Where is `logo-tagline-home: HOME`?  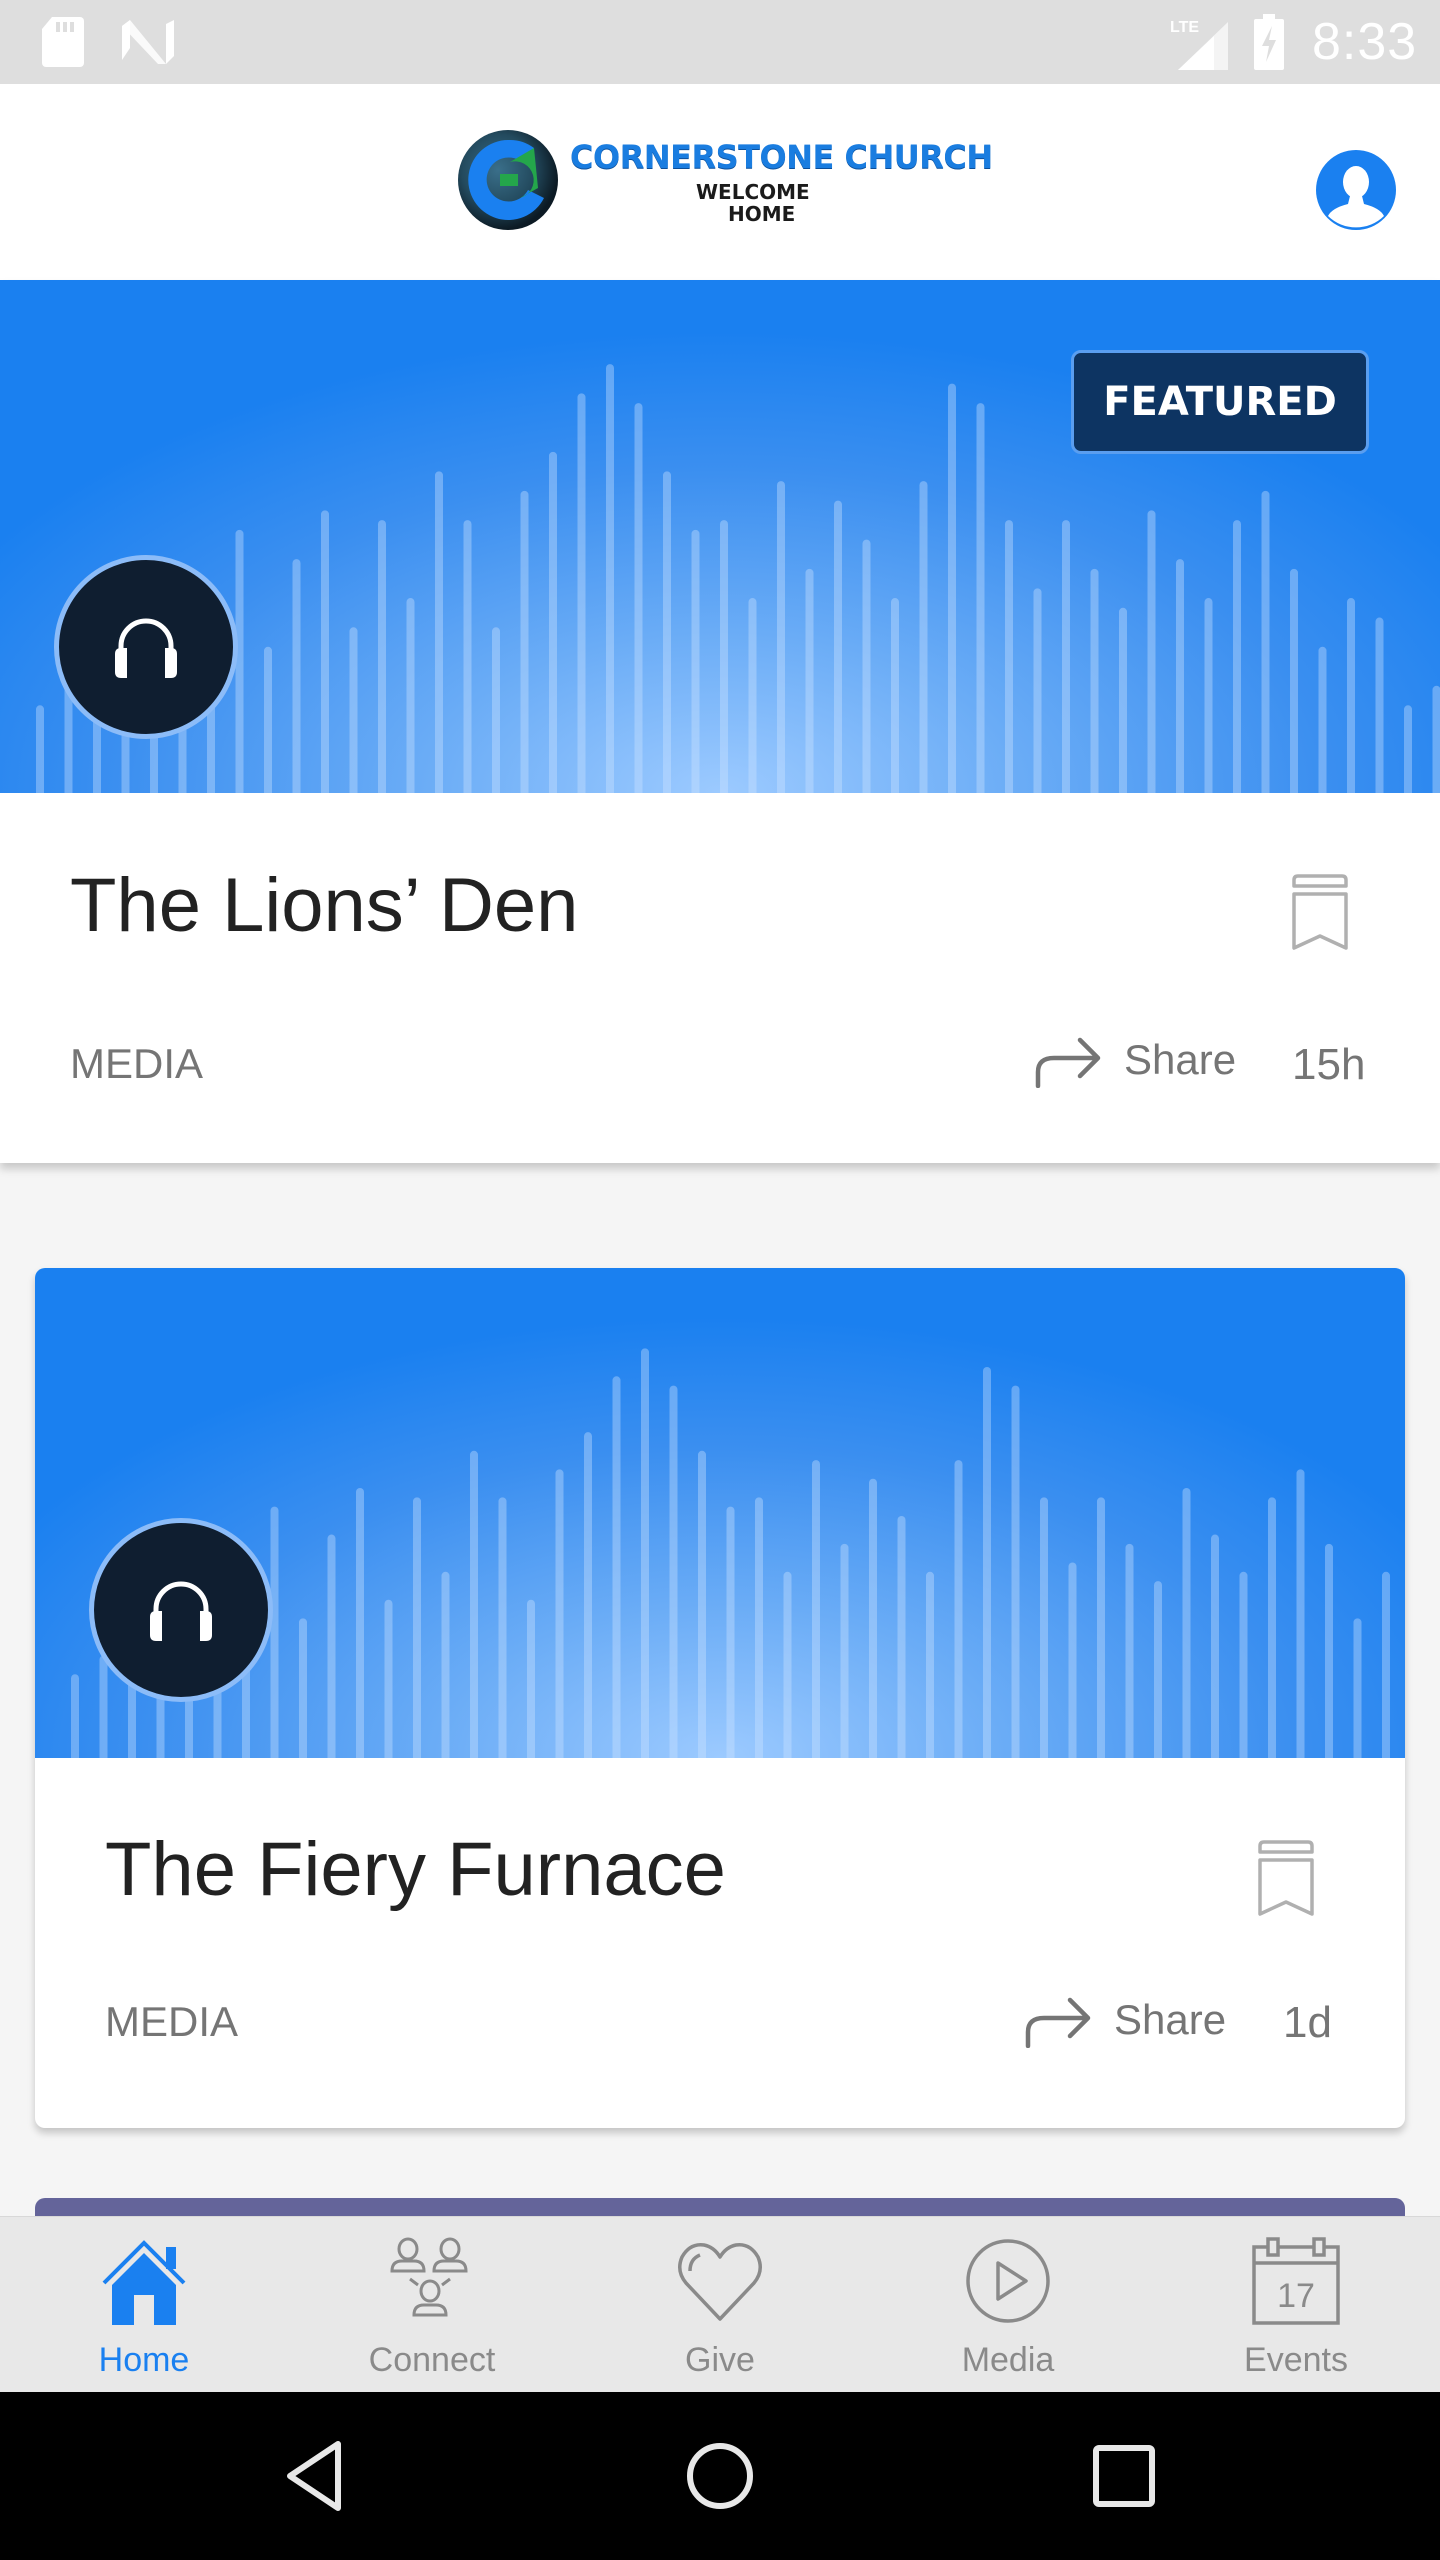 logo-tagline-home: HOME is located at coordinates (762, 214).